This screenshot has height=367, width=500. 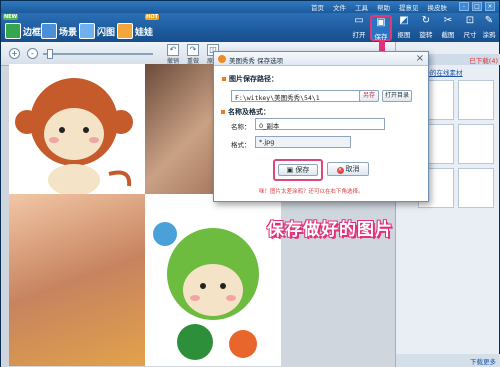 What do you see at coordinates (173, 50) in the screenshot?
I see `undo-icon: ↶` at bounding box center [173, 50].